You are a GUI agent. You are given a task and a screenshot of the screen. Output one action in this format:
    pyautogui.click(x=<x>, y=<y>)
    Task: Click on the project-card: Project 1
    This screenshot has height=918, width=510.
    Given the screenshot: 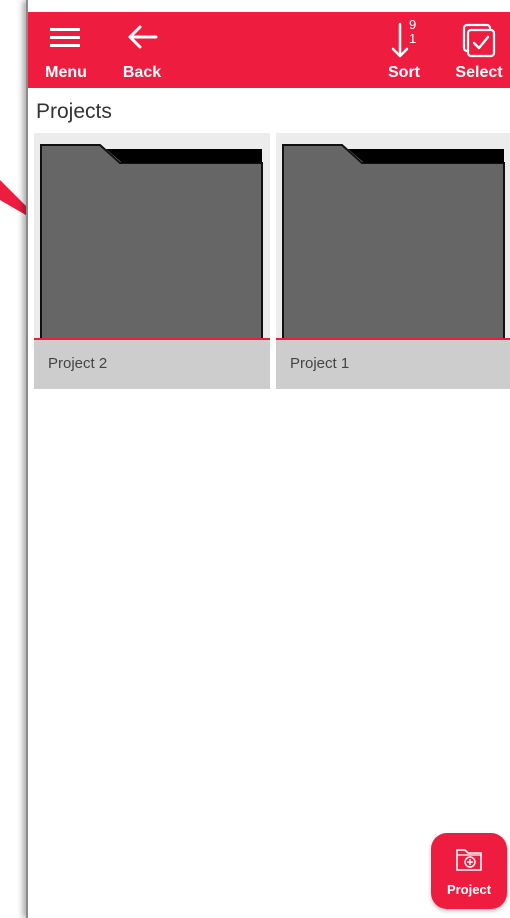 What is the action you would take?
    pyautogui.click(x=393, y=261)
    